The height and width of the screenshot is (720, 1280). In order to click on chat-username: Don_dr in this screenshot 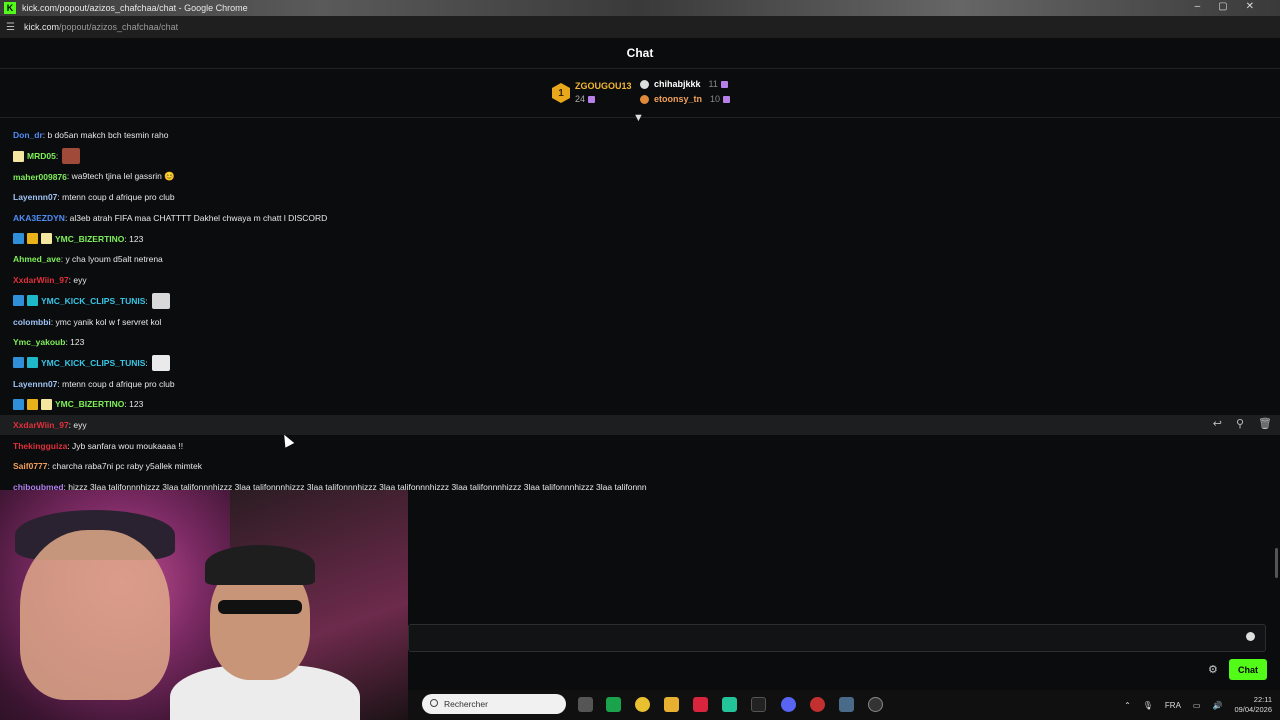, I will do `click(28, 135)`.